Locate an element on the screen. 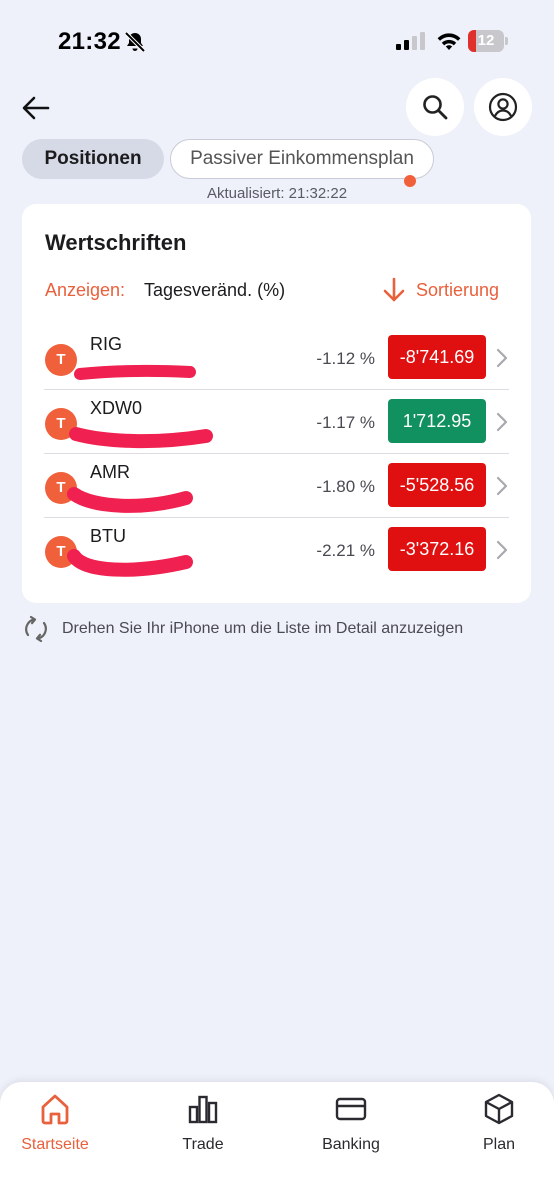 The height and width of the screenshot is (1200, 554). display-filter-value: Tagesveränd. (%) is located at coordinates (214, 290).